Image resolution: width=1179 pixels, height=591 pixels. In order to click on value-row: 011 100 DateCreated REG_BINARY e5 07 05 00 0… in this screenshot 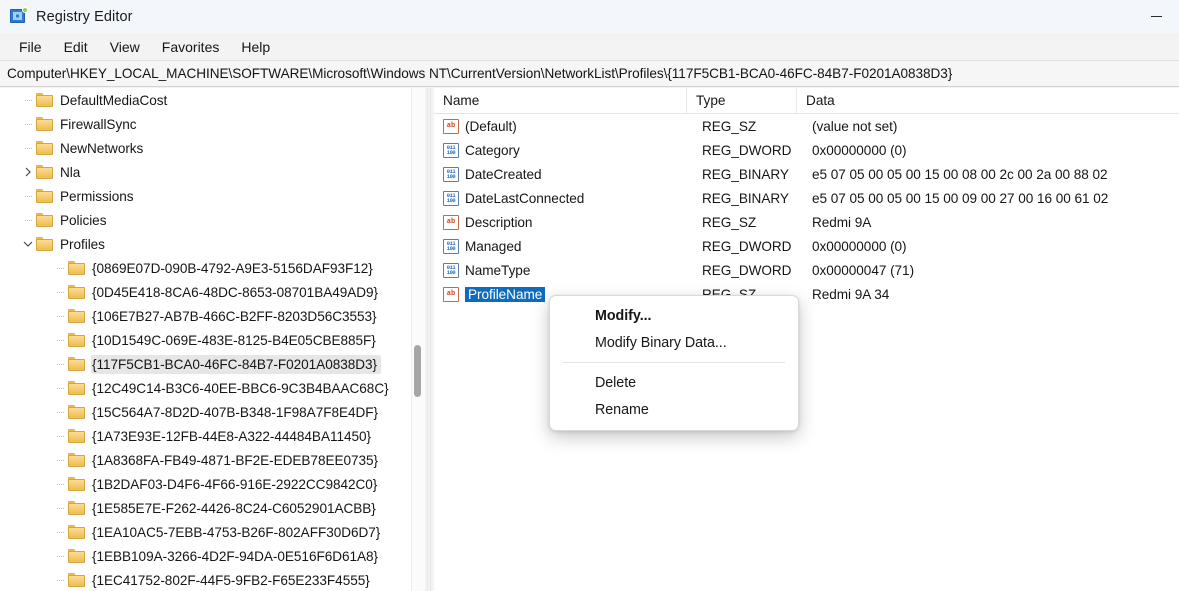, I will do `click(806, 174)`.